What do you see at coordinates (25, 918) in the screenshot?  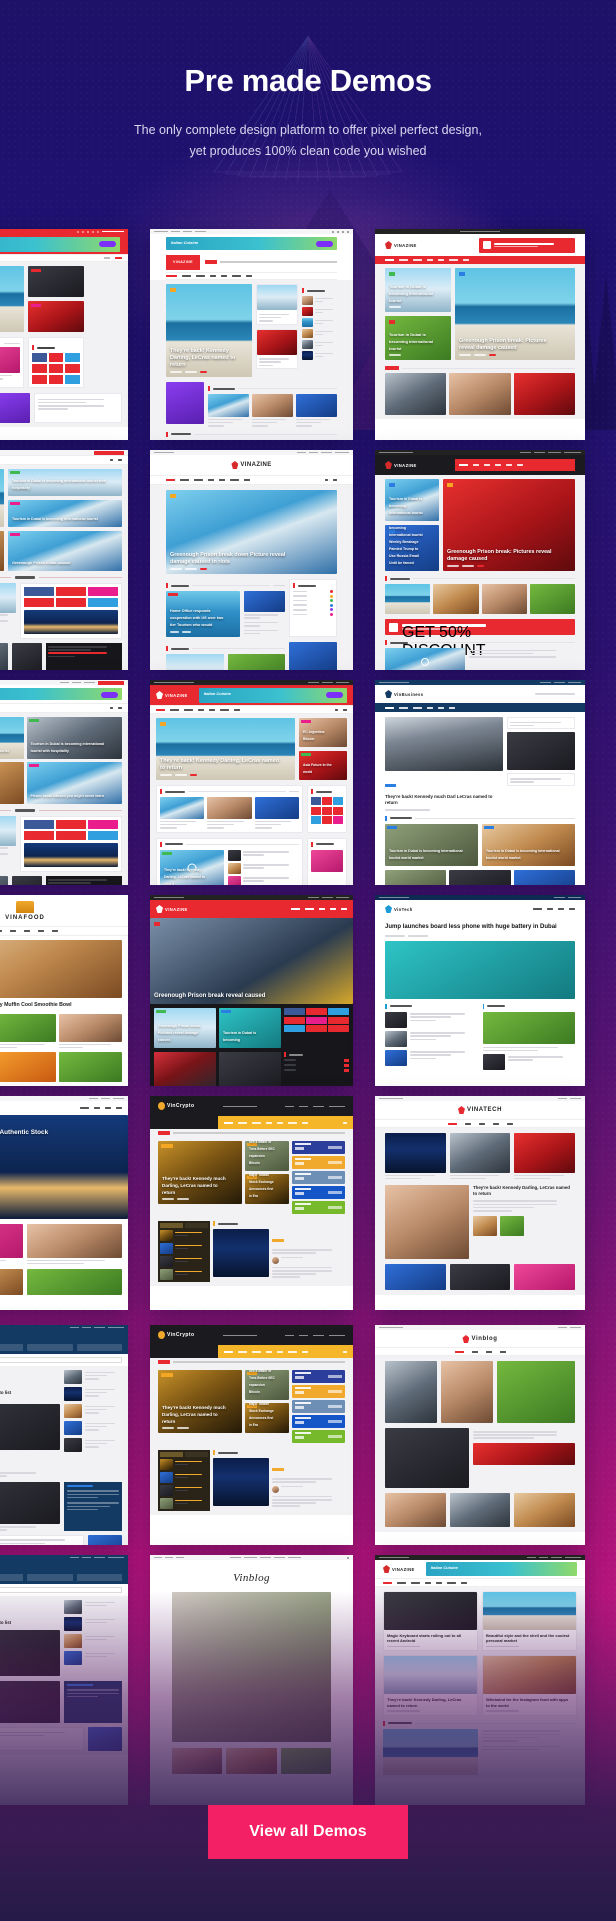 I see `demo-brand: VINAFOOD` at bounding box center [25, 918].